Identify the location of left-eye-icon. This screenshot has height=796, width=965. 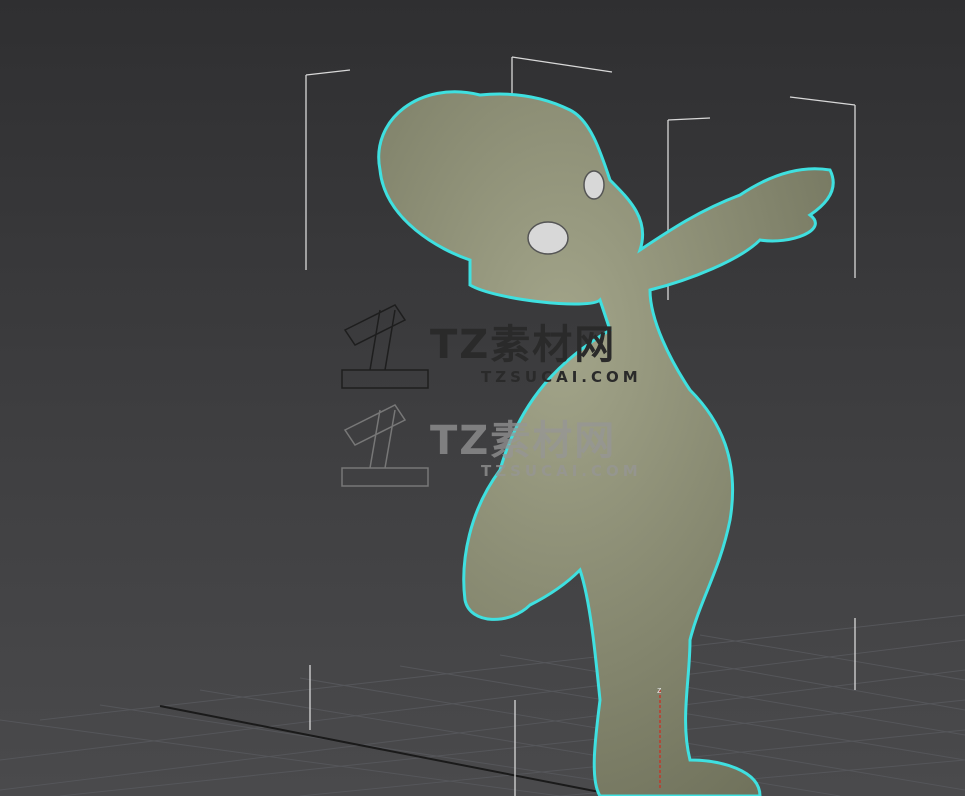
(548, 238).